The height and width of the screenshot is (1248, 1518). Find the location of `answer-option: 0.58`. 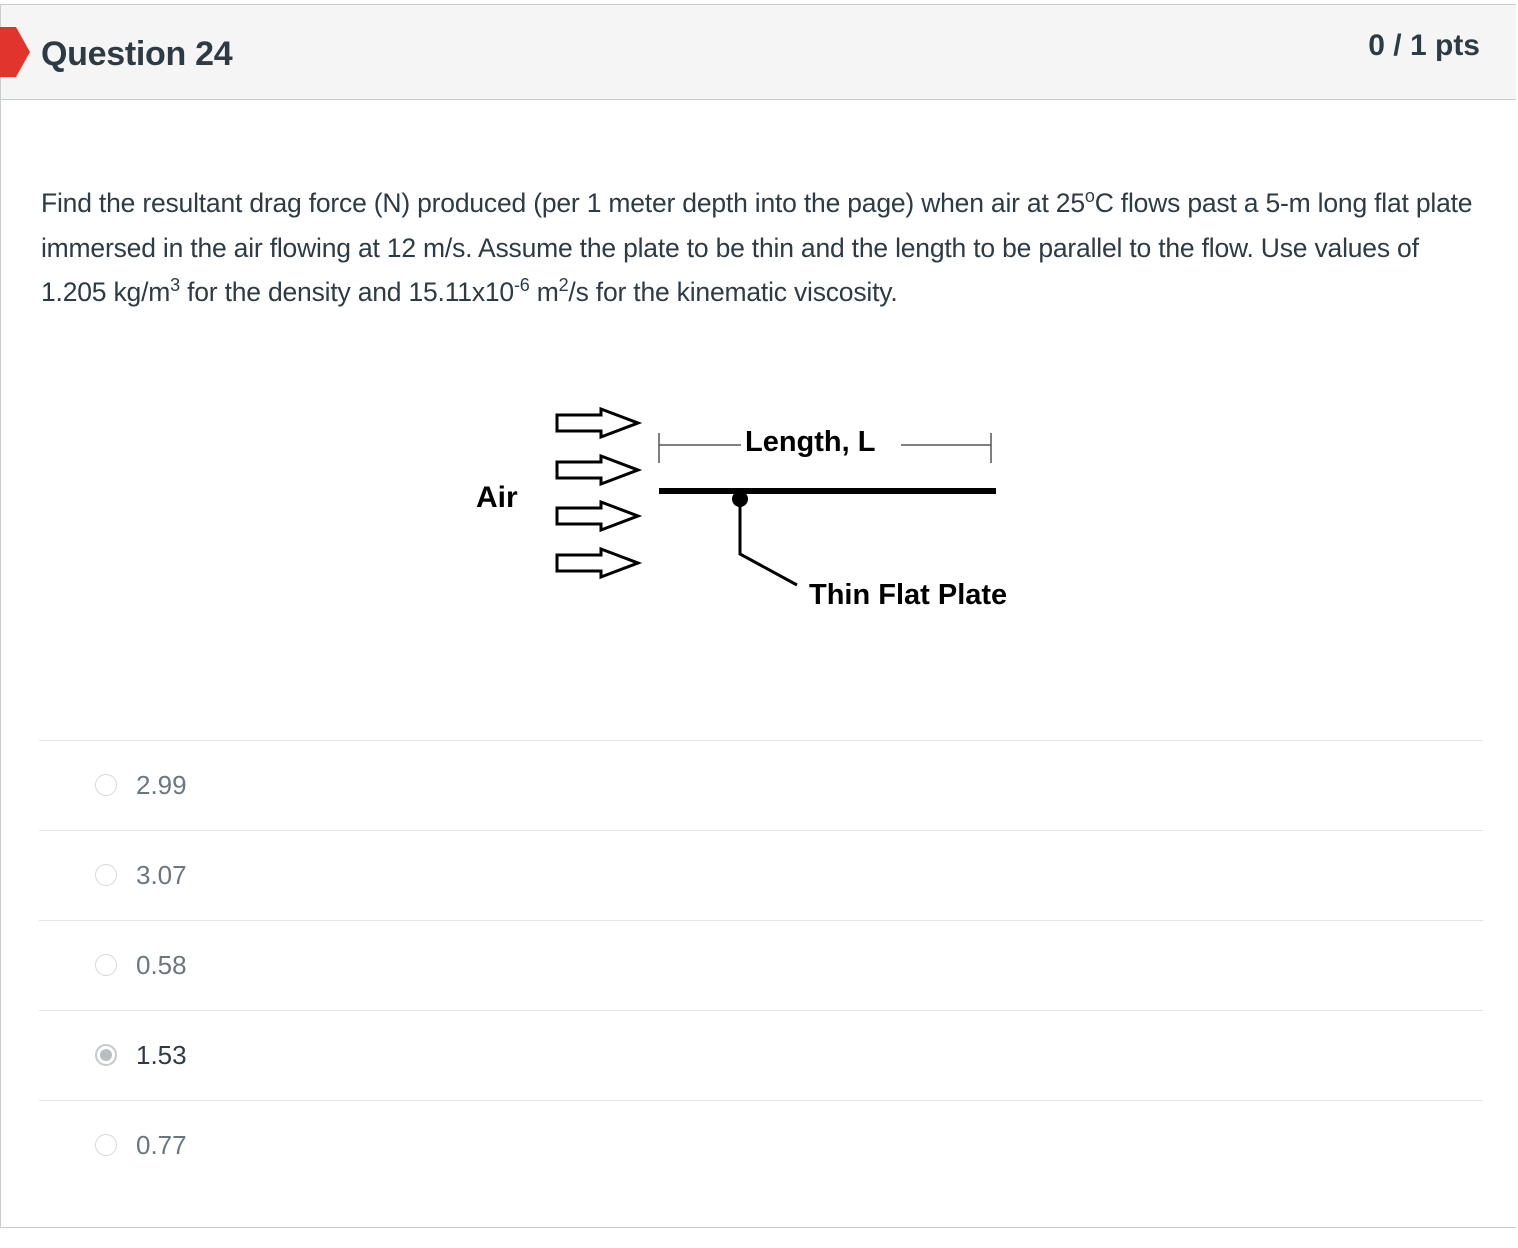

answer-option: 0.58 is located at coordinates (761, 965).